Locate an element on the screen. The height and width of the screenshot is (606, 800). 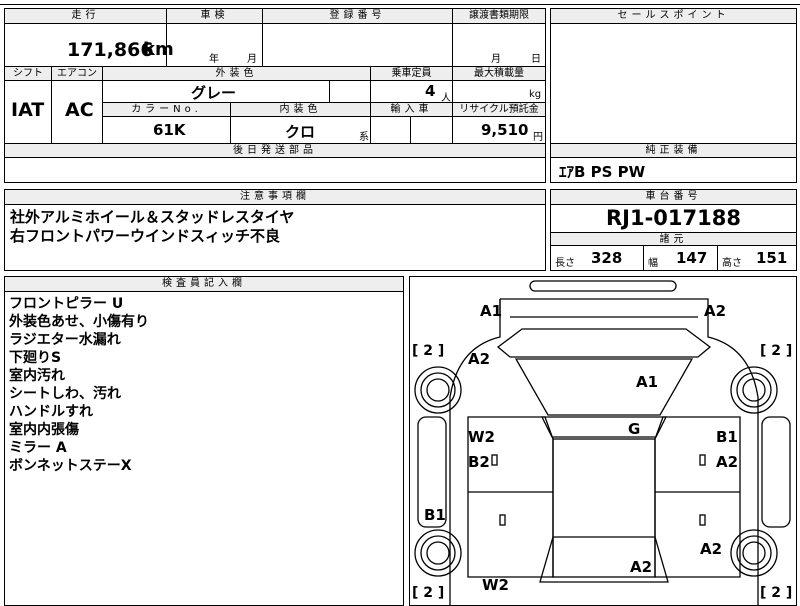
damage-w2-bottom: W2 is located at coordinates (495, 585).